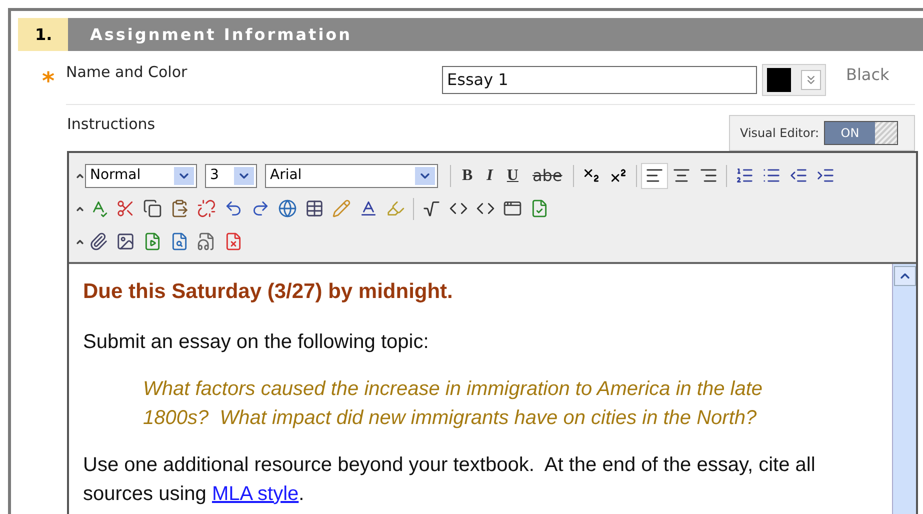 This screenshot has height=514, width=923. Describe the element at coordinates (467, 176) in the screenshot. I see `format-button: B` at that location.